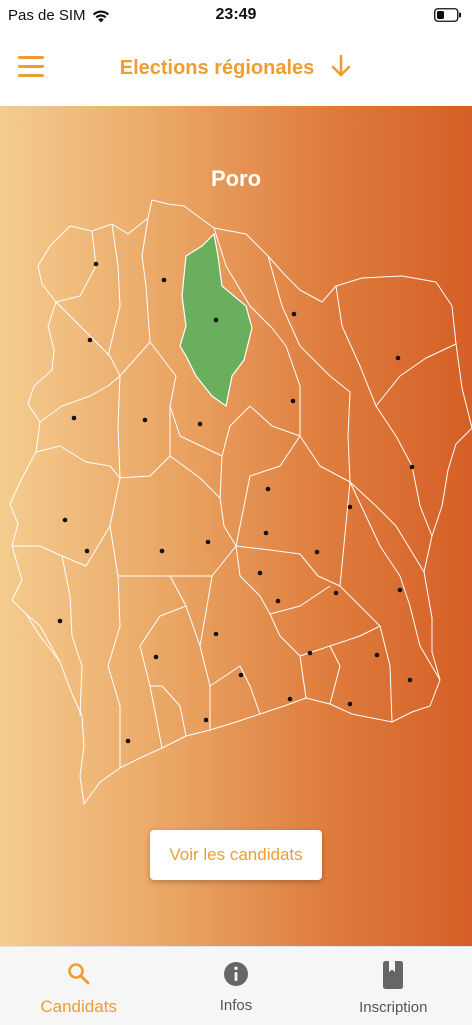  What do you see at coordinates (79, 976) in the screenshot?
I see `search-icon` at bounding box center [79, 976].